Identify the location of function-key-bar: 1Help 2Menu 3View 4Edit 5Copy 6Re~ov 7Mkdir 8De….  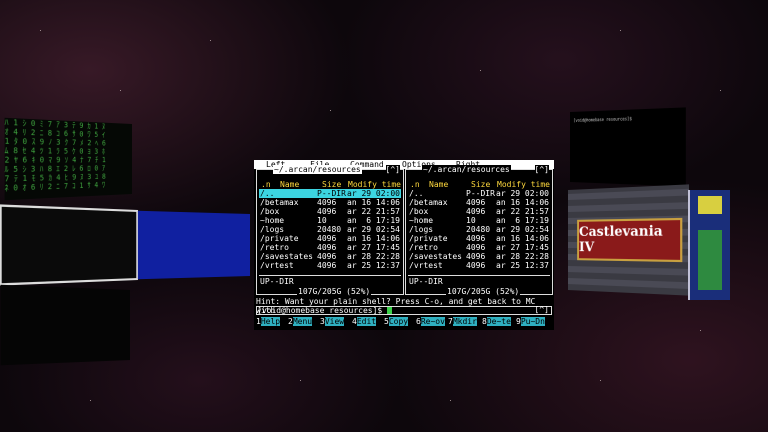
(404, 322).